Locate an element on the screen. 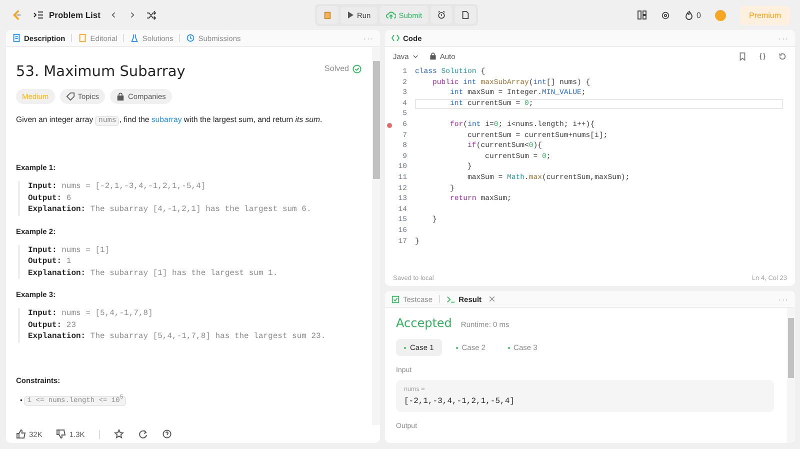 Image resolution: width=800 pixels, height=449 pixels. settings-icon is located at coordinates (665, 15).